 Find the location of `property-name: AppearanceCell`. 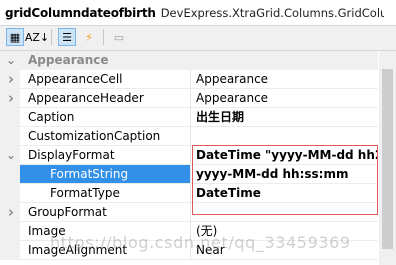

property-name: AppearanceCell is located at coordinates (75, 79).